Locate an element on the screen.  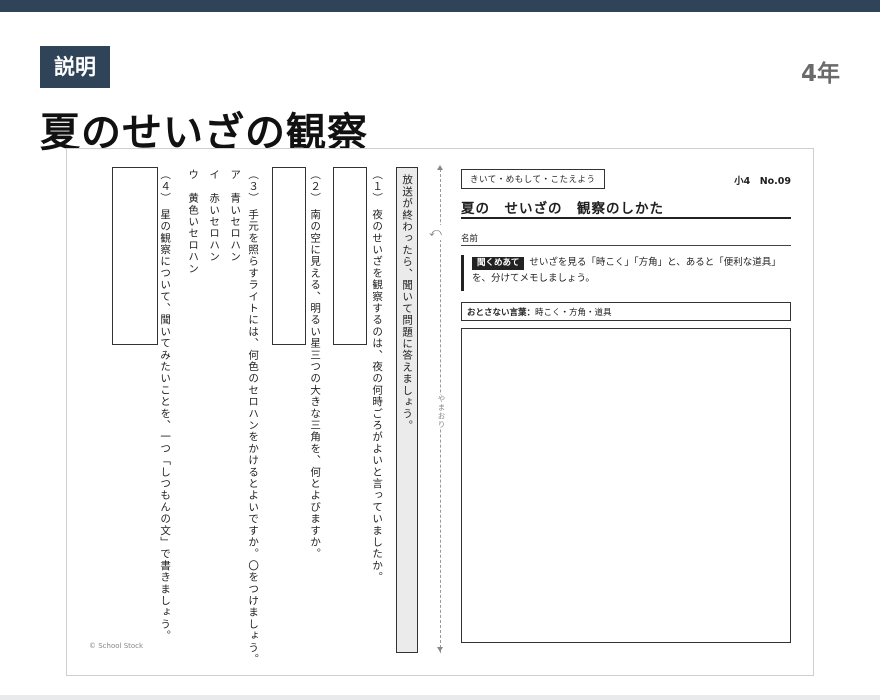
fold-arrow-up-icon is located at coordinates (440, 167).